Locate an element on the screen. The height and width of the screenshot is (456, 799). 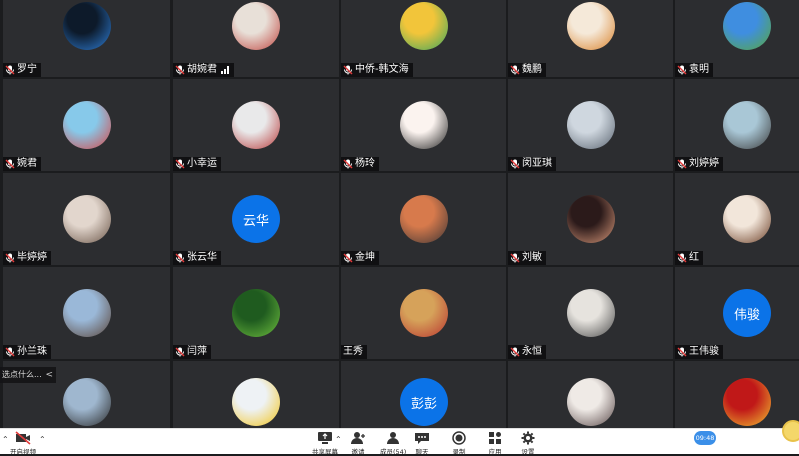
screen-share-label: 共享屏幕 is located at coordinates (325, 452).